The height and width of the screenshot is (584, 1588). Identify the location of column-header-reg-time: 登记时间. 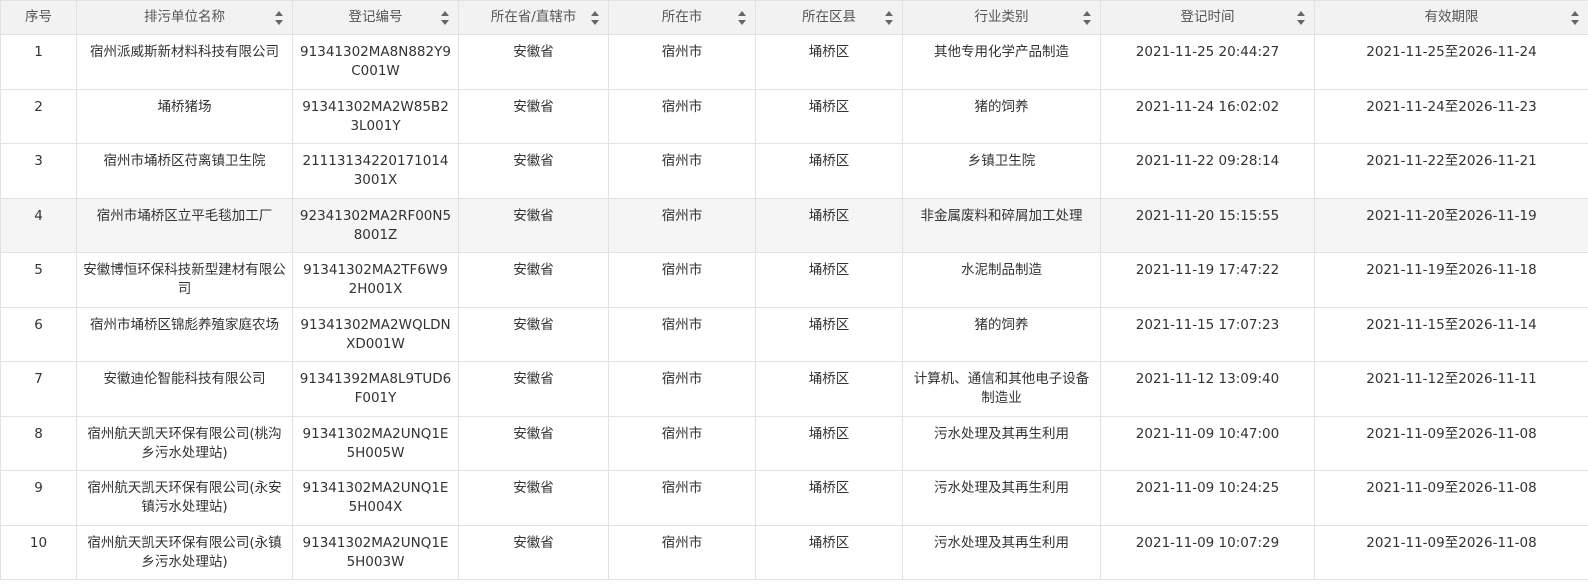
(1207, 17).